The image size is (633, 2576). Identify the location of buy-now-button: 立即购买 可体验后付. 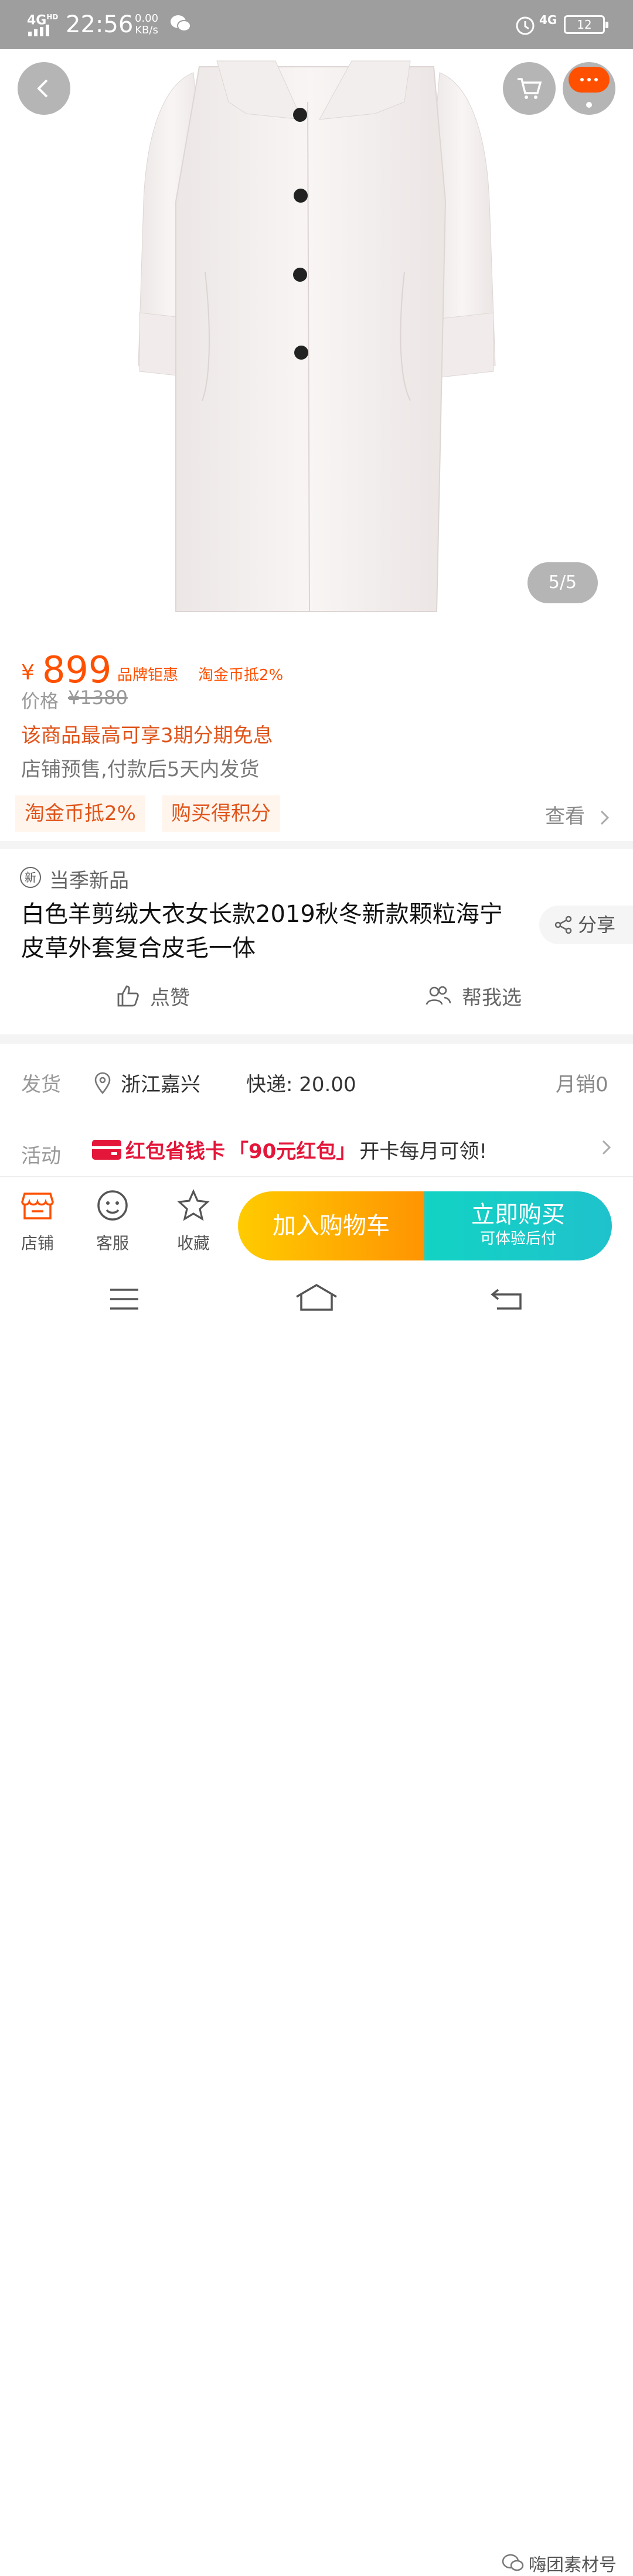
(518, 1225).